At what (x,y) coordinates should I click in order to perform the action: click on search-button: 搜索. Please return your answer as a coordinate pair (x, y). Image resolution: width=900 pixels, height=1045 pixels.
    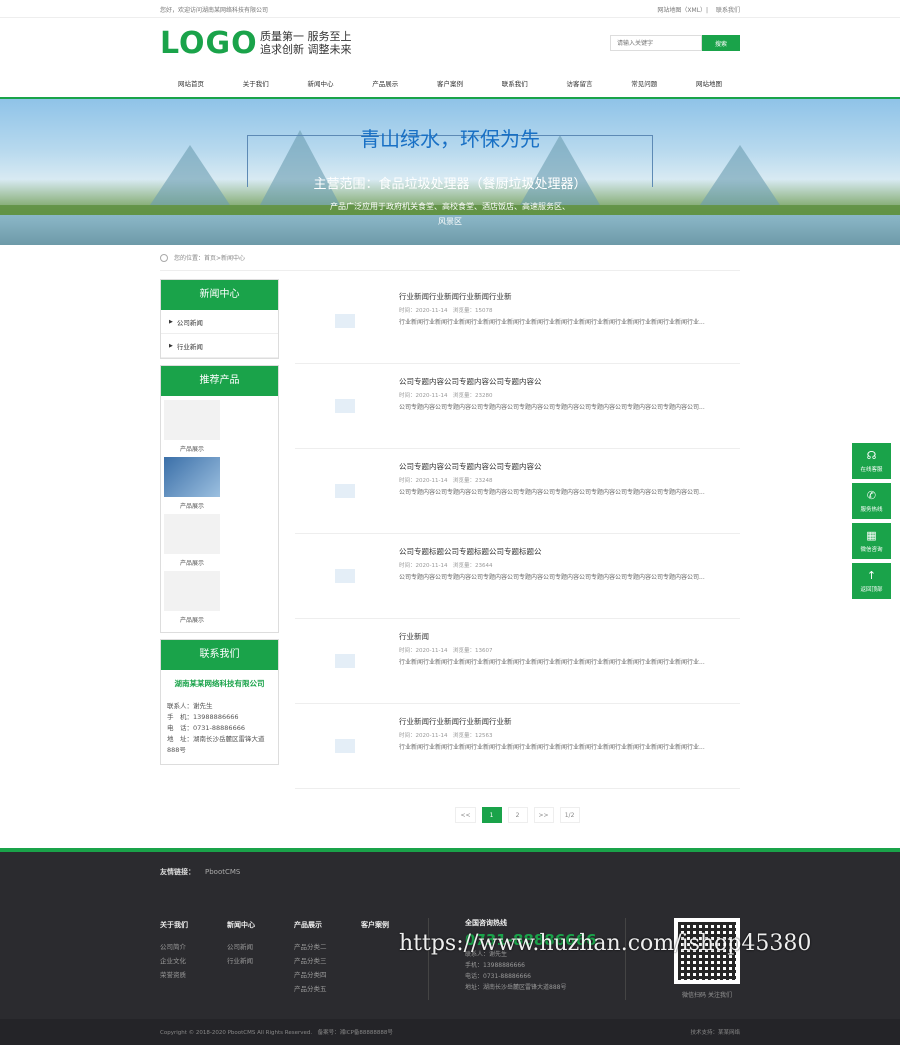
    Looking at the image, I should click on (721, 43).